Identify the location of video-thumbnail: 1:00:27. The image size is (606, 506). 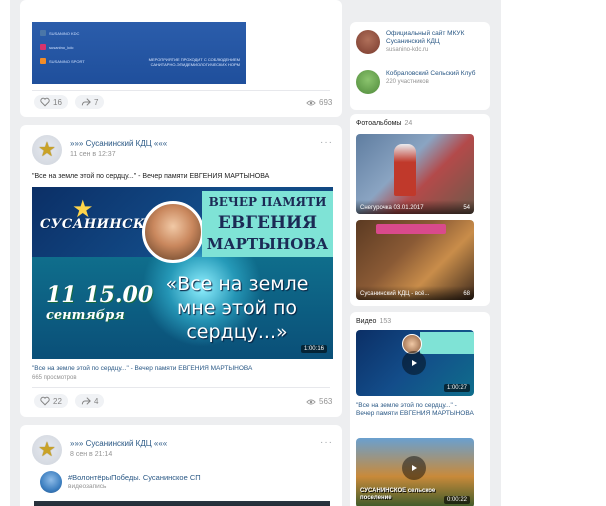
(415, 363).